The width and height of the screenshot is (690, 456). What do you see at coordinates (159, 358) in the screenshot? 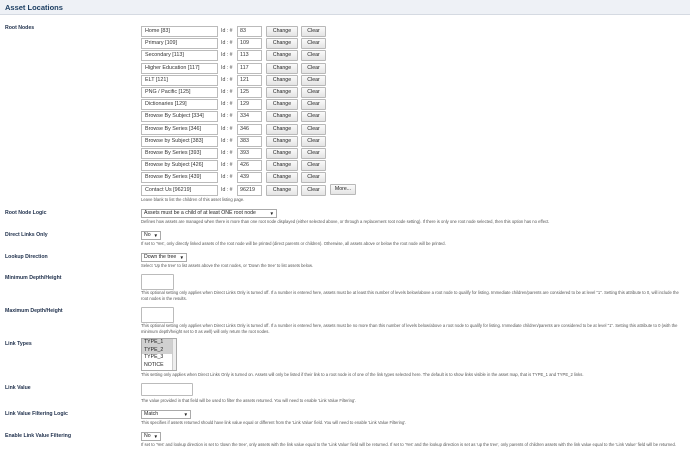
I see `link-type-option: TYPE_3` at bounding box center [159, 358].